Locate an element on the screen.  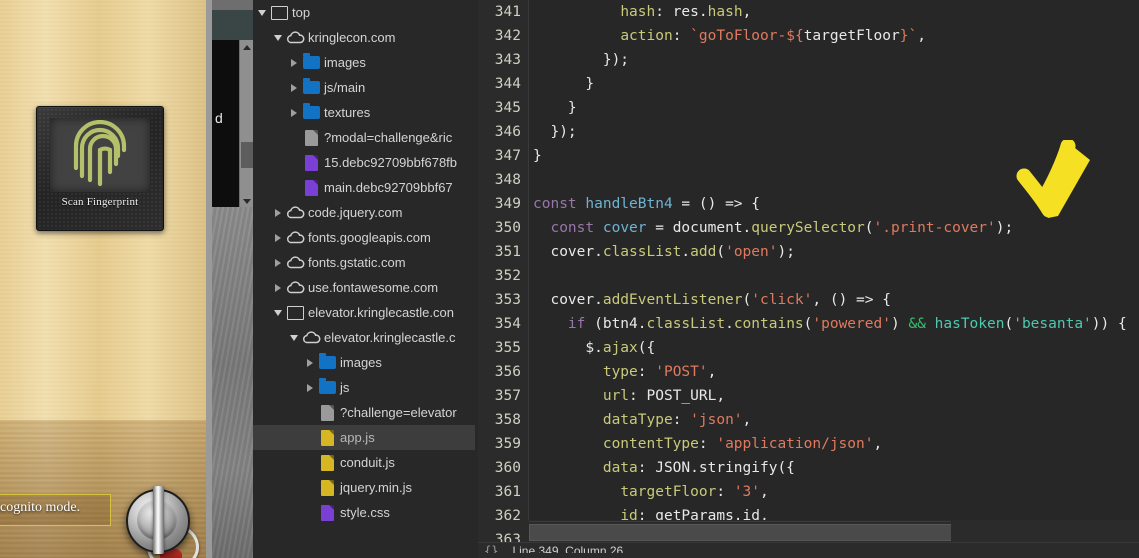
code-line: contentType: 'application/json', is located at coordinates (834, 444).